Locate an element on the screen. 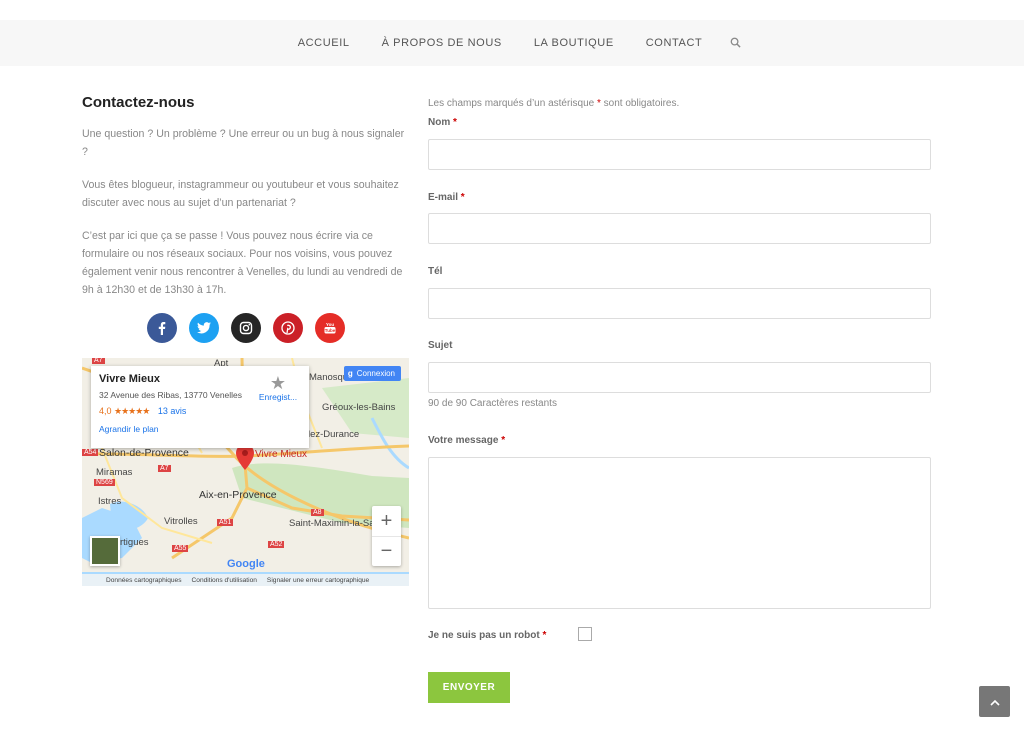  svg-text: Tube is located at coordinates (330, 330).